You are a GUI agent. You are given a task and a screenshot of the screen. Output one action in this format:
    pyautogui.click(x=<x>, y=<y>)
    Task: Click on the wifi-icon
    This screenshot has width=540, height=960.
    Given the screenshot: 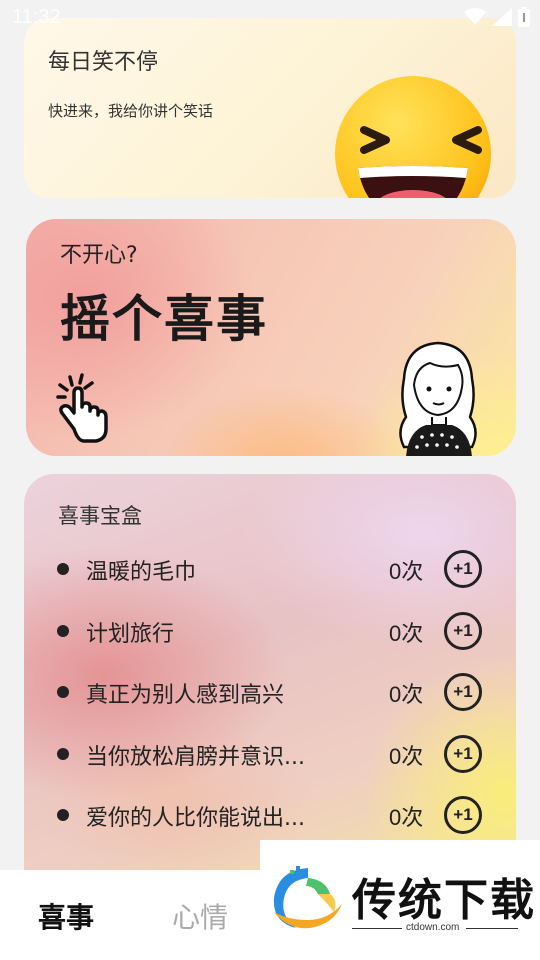 What is the action you would take?
    pyautogui.click(x=475, y=16)
    